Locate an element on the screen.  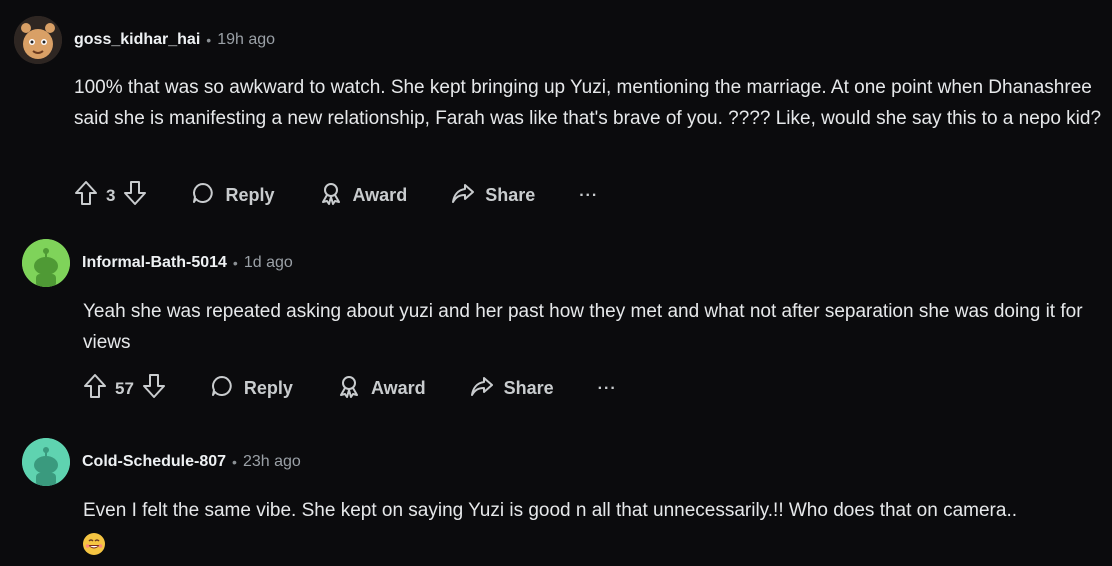
username: Informal-Bath-5014 is located at coordinates (154, 263).